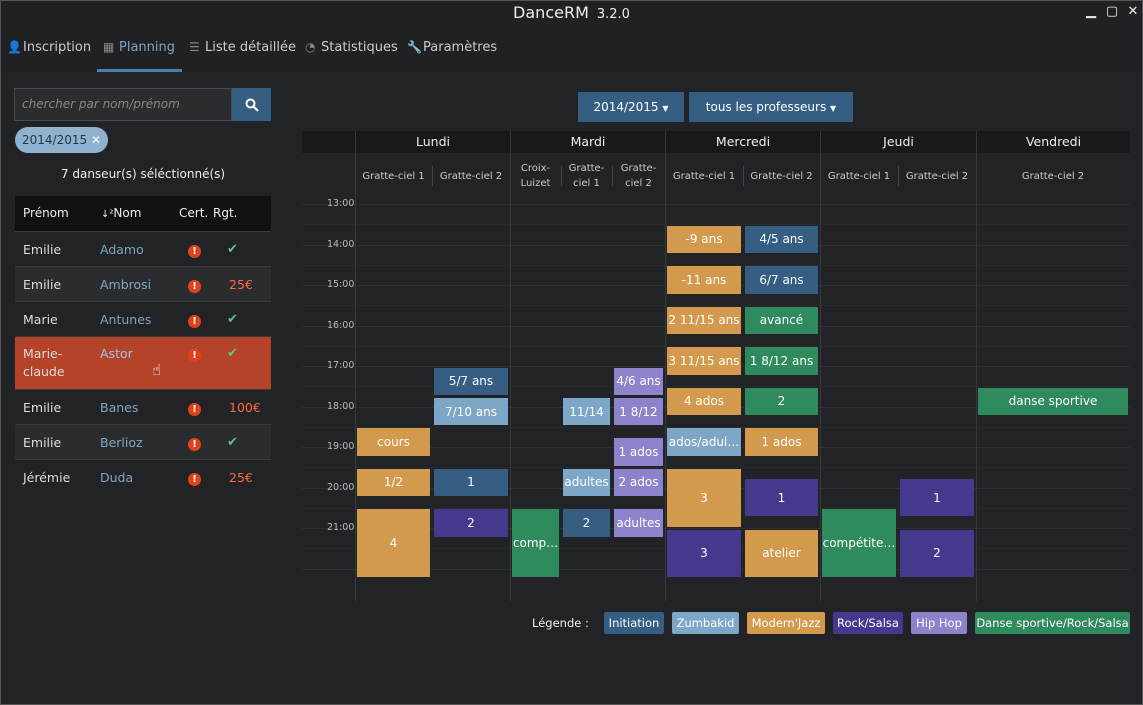  What do you see at coordinates (704, 401) in the screenshot?
I see `course-block: 4 ados` at bounding box center [704, 401].